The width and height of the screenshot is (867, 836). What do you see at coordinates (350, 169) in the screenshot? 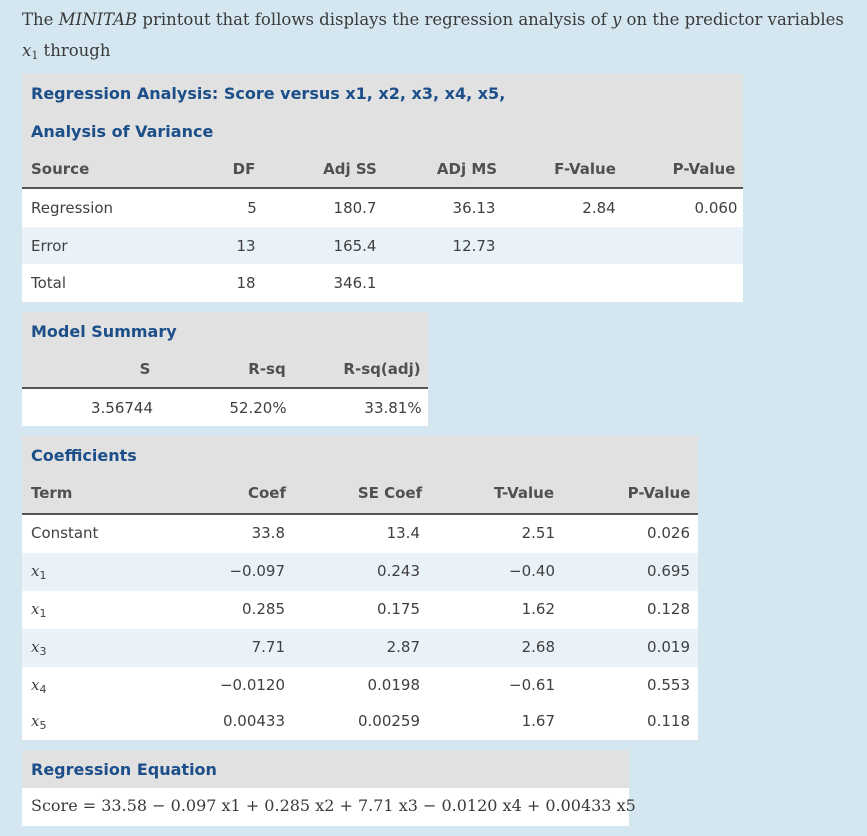
I see `col-adj-ss: Adj SS` at bounding box center [350, 169].